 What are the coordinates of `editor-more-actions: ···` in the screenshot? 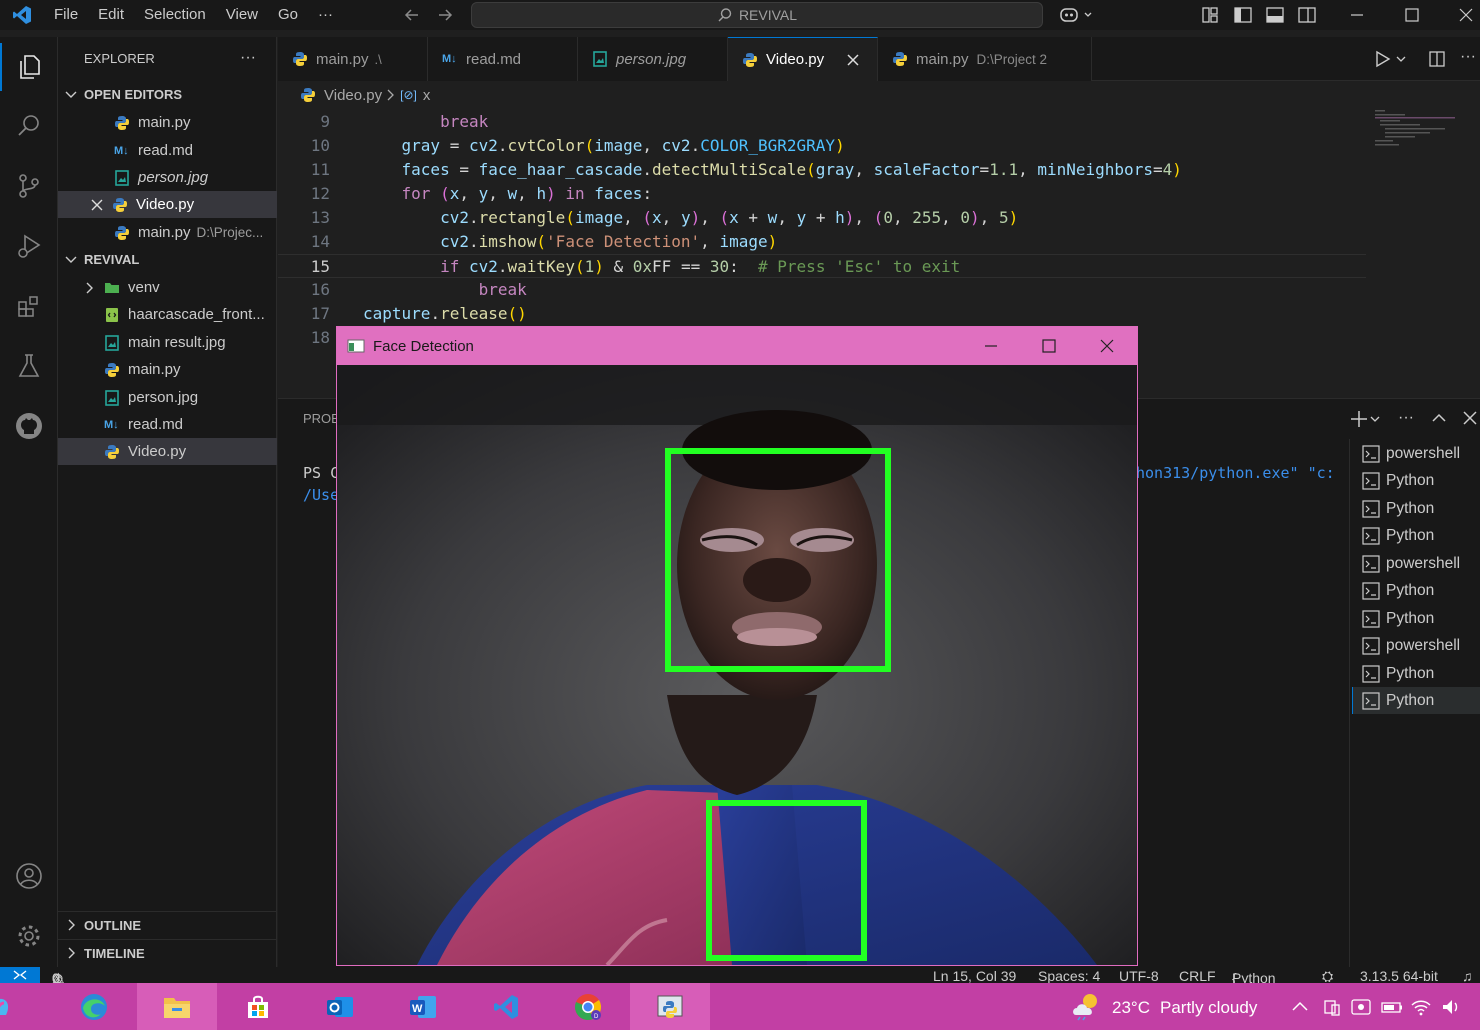 It's located at (1468, 57).